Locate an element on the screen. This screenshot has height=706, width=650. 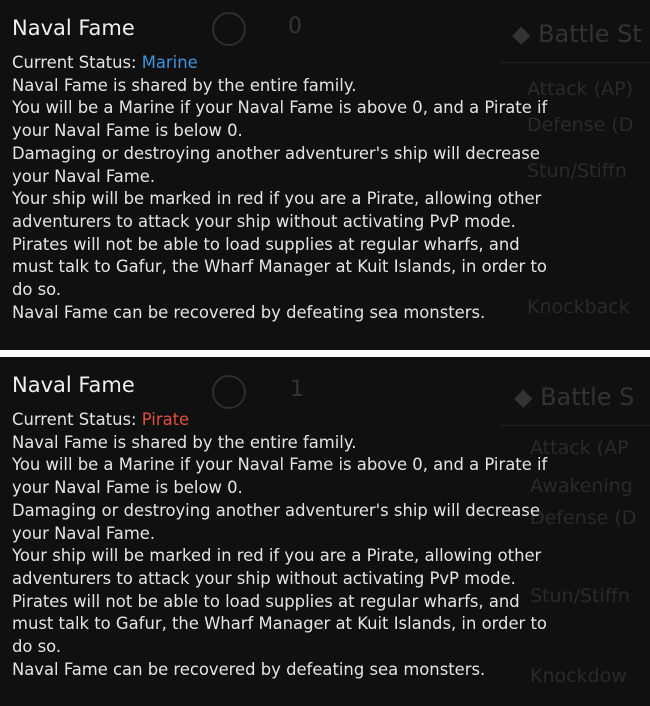
current-status-row: Current Status: Marine is located at coordinates (279, 63).